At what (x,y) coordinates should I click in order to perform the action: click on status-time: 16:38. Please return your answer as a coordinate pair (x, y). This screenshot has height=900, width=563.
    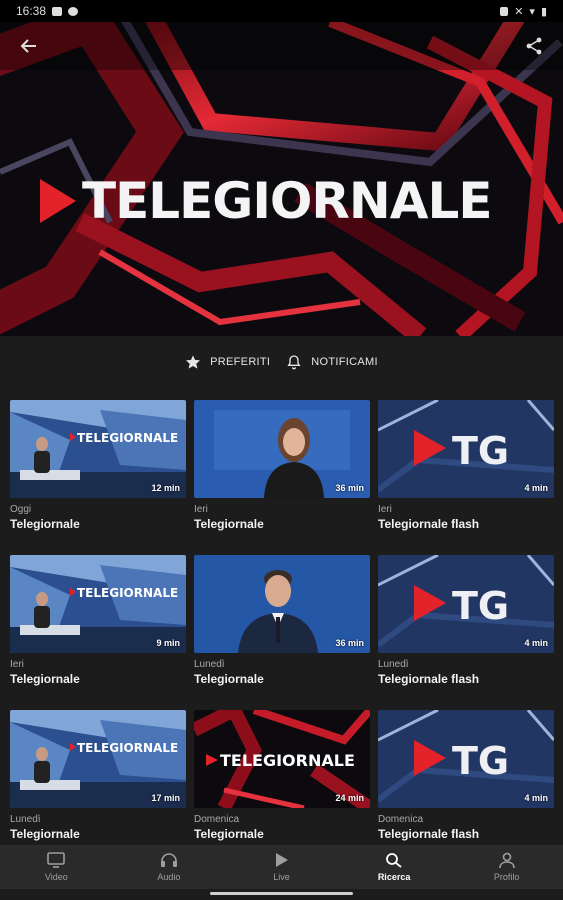
    Looking at the image, I should click on (31, 11).